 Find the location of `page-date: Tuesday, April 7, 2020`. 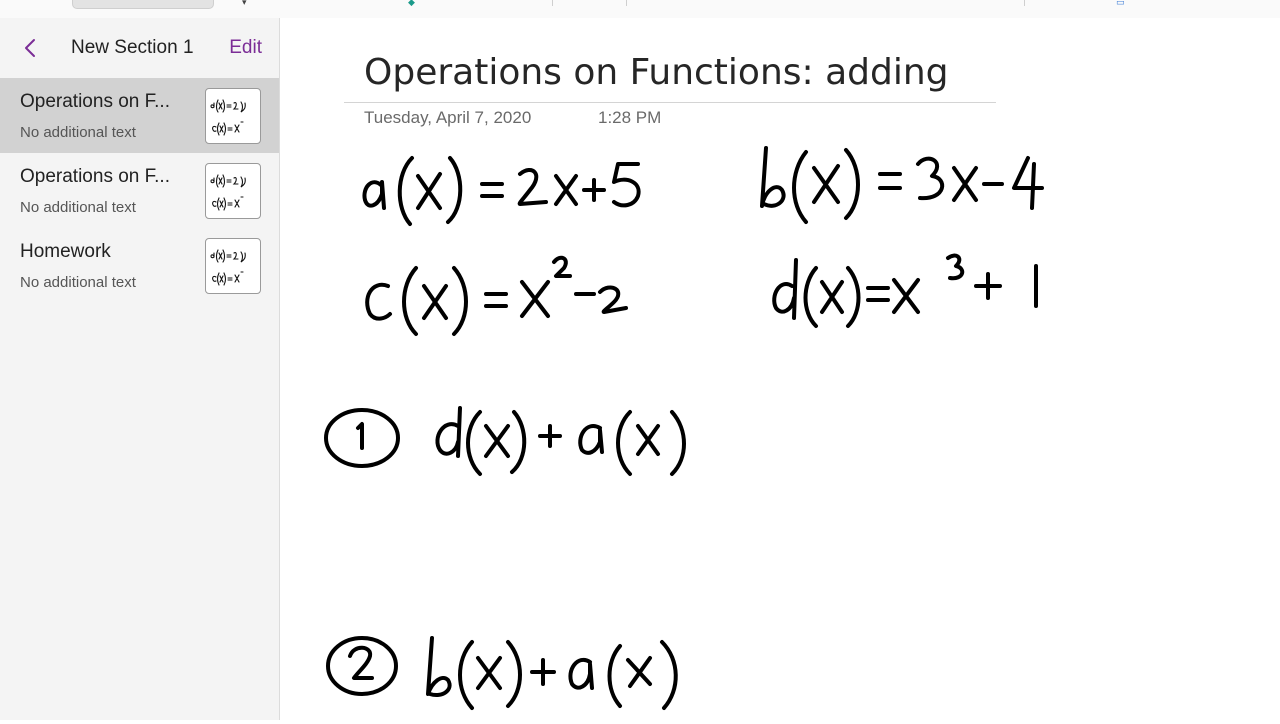

page-date: Tuesday, April 7, 2020 is located at coordinates (448, 117).